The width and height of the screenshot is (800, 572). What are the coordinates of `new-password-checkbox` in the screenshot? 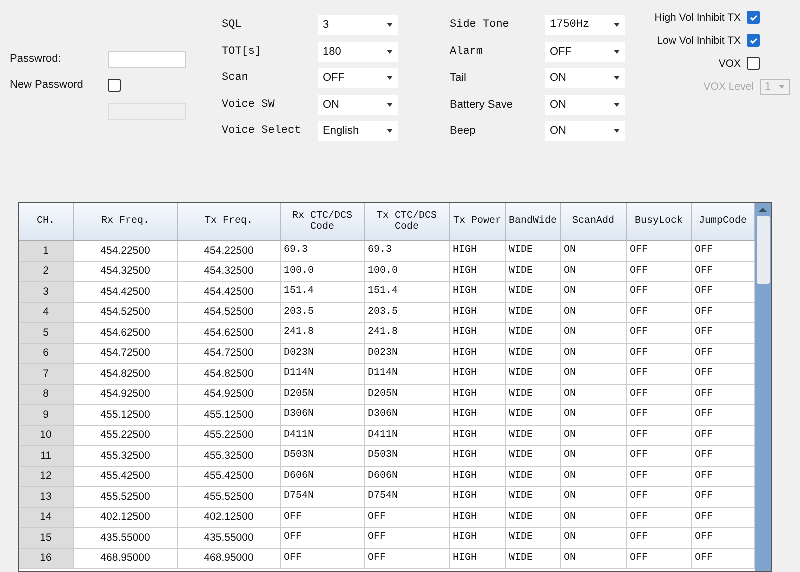 It's located at (114, 85).